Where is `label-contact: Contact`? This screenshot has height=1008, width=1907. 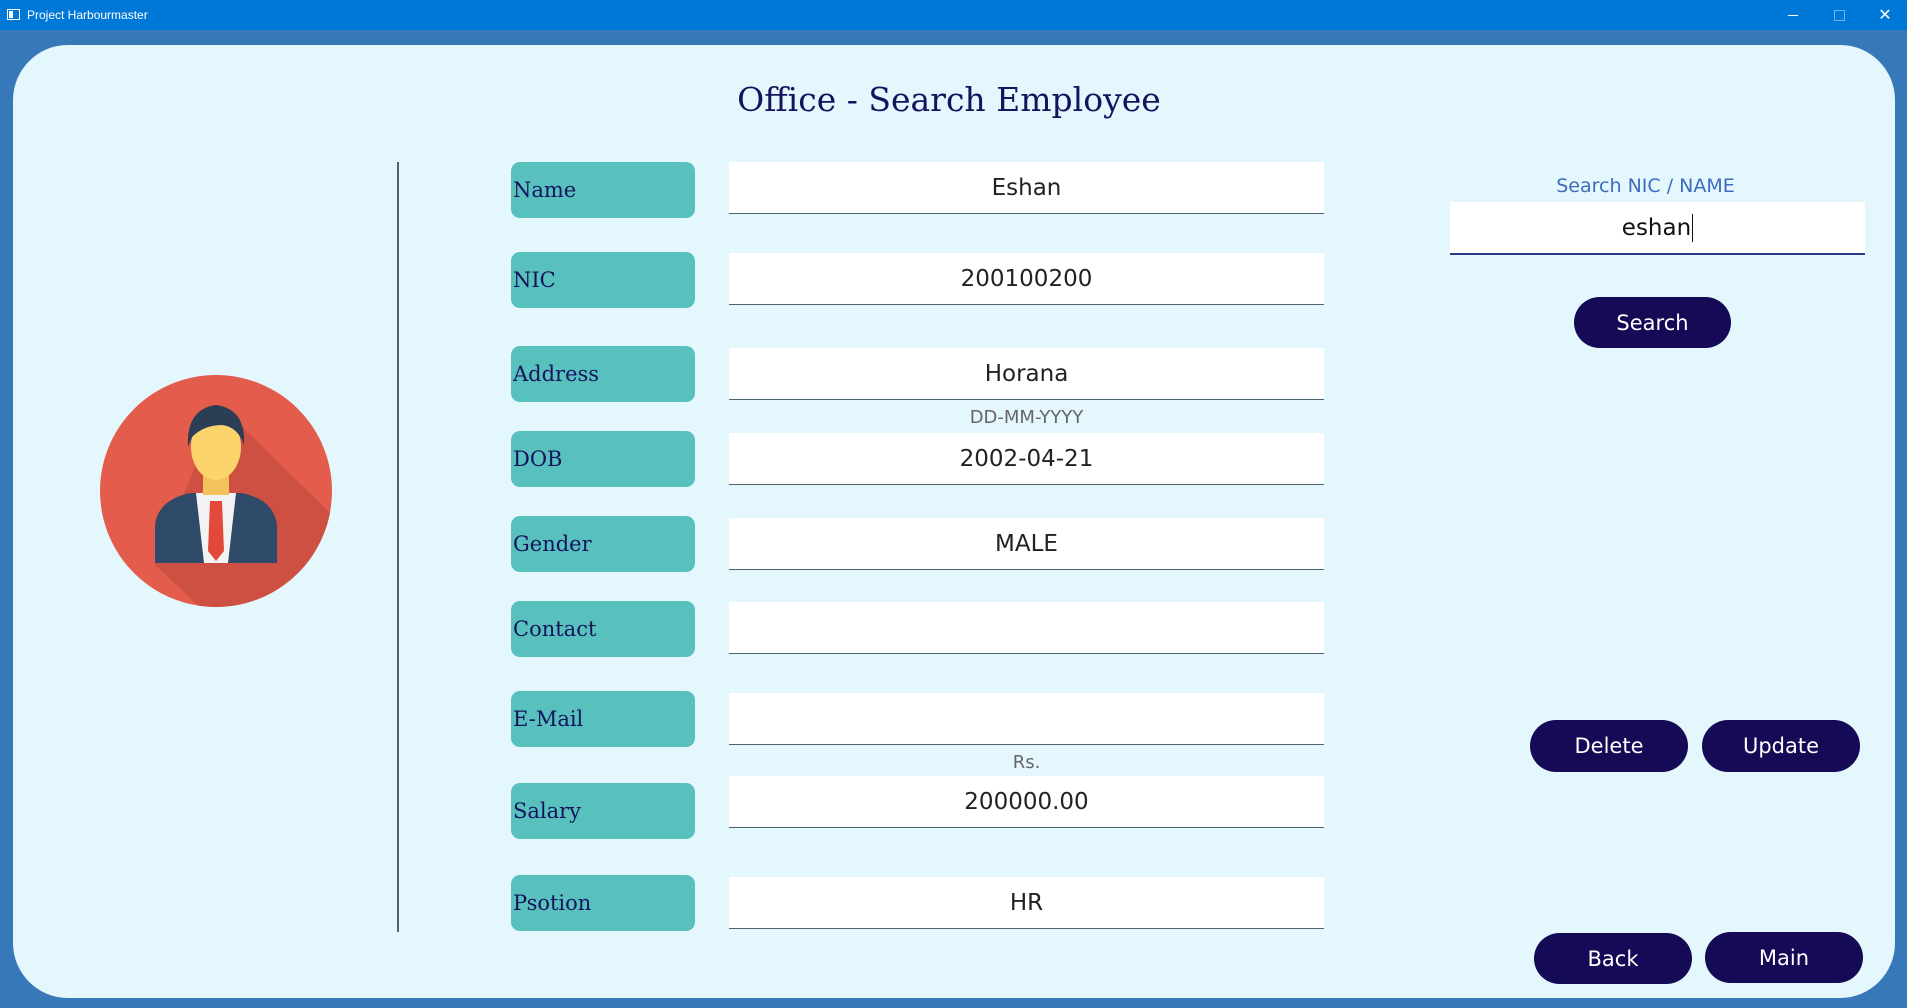
label-contact: Contact is located at coordinates (603, 629).